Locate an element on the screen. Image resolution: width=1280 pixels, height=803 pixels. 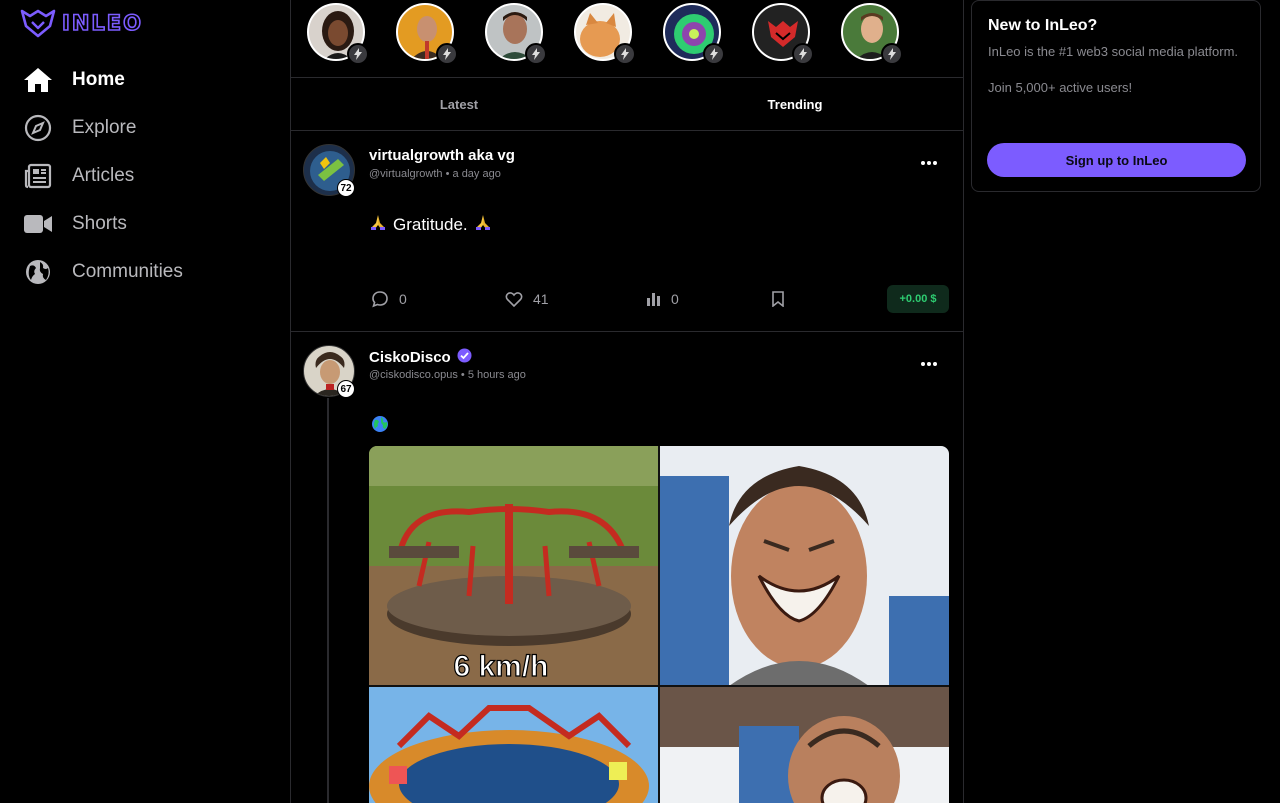
bookmark-icon is located at coordinates (778, 299).